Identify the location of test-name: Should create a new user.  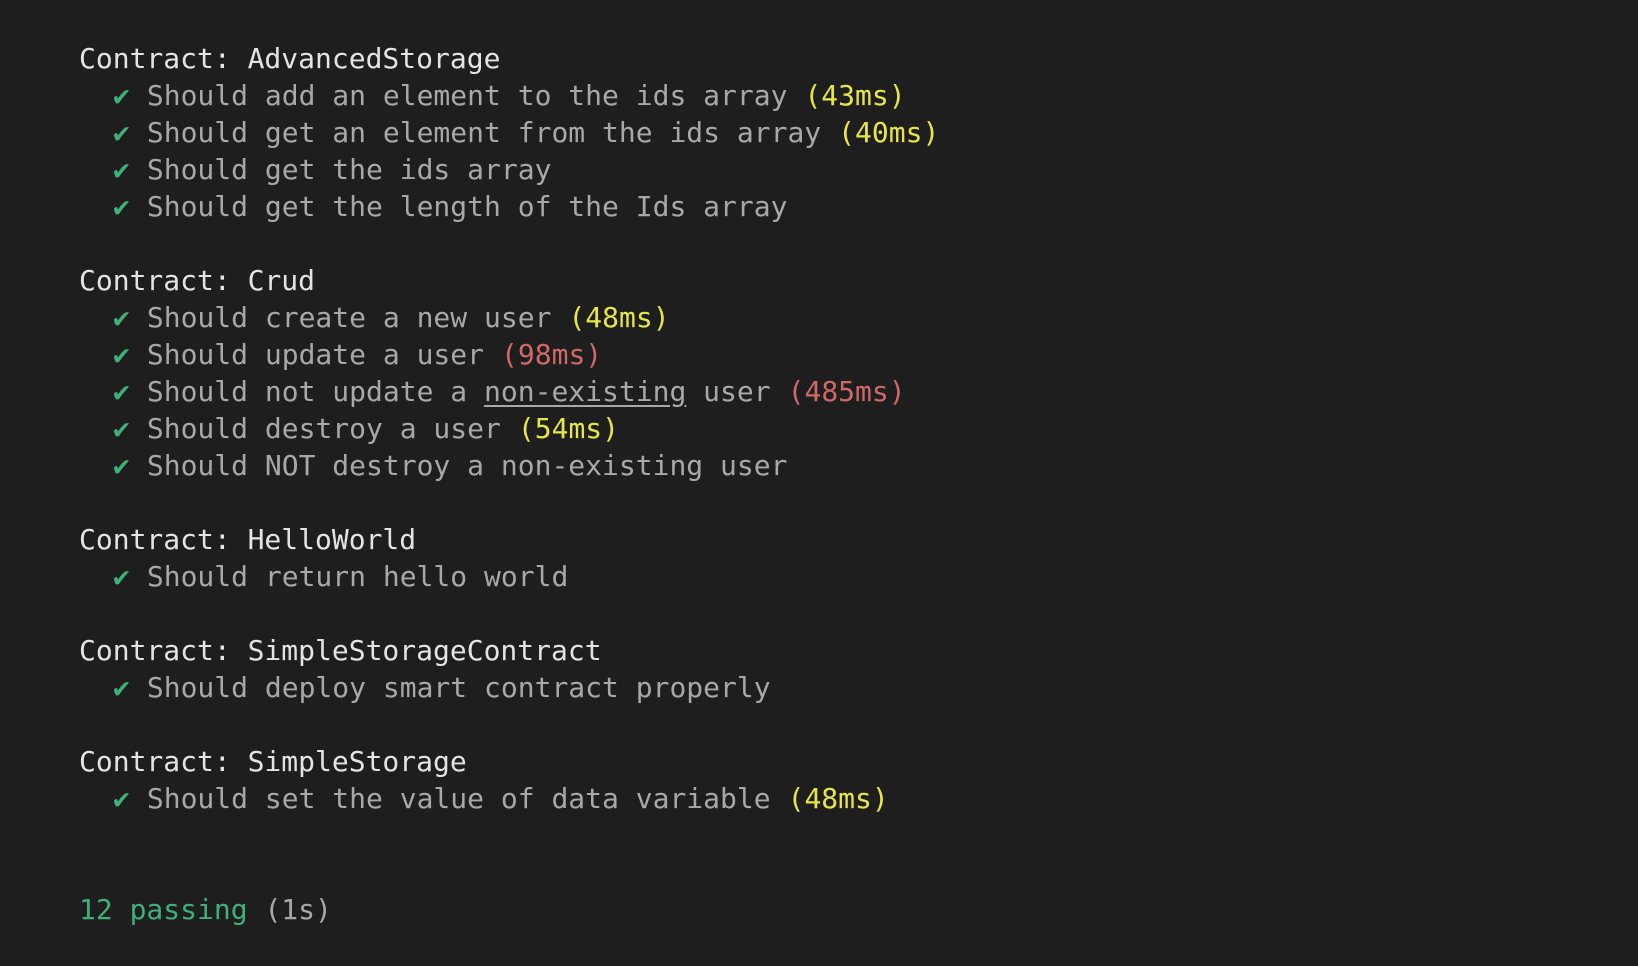
(349, 317).